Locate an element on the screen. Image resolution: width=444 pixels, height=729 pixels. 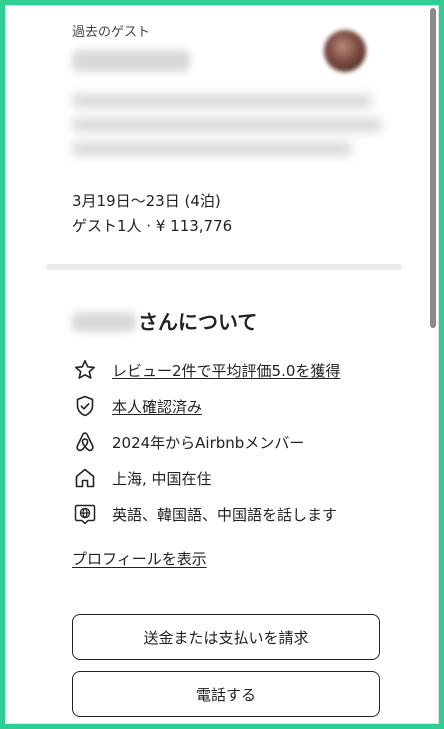
about-host-title: さんについて is located at coordinates (164, 320).